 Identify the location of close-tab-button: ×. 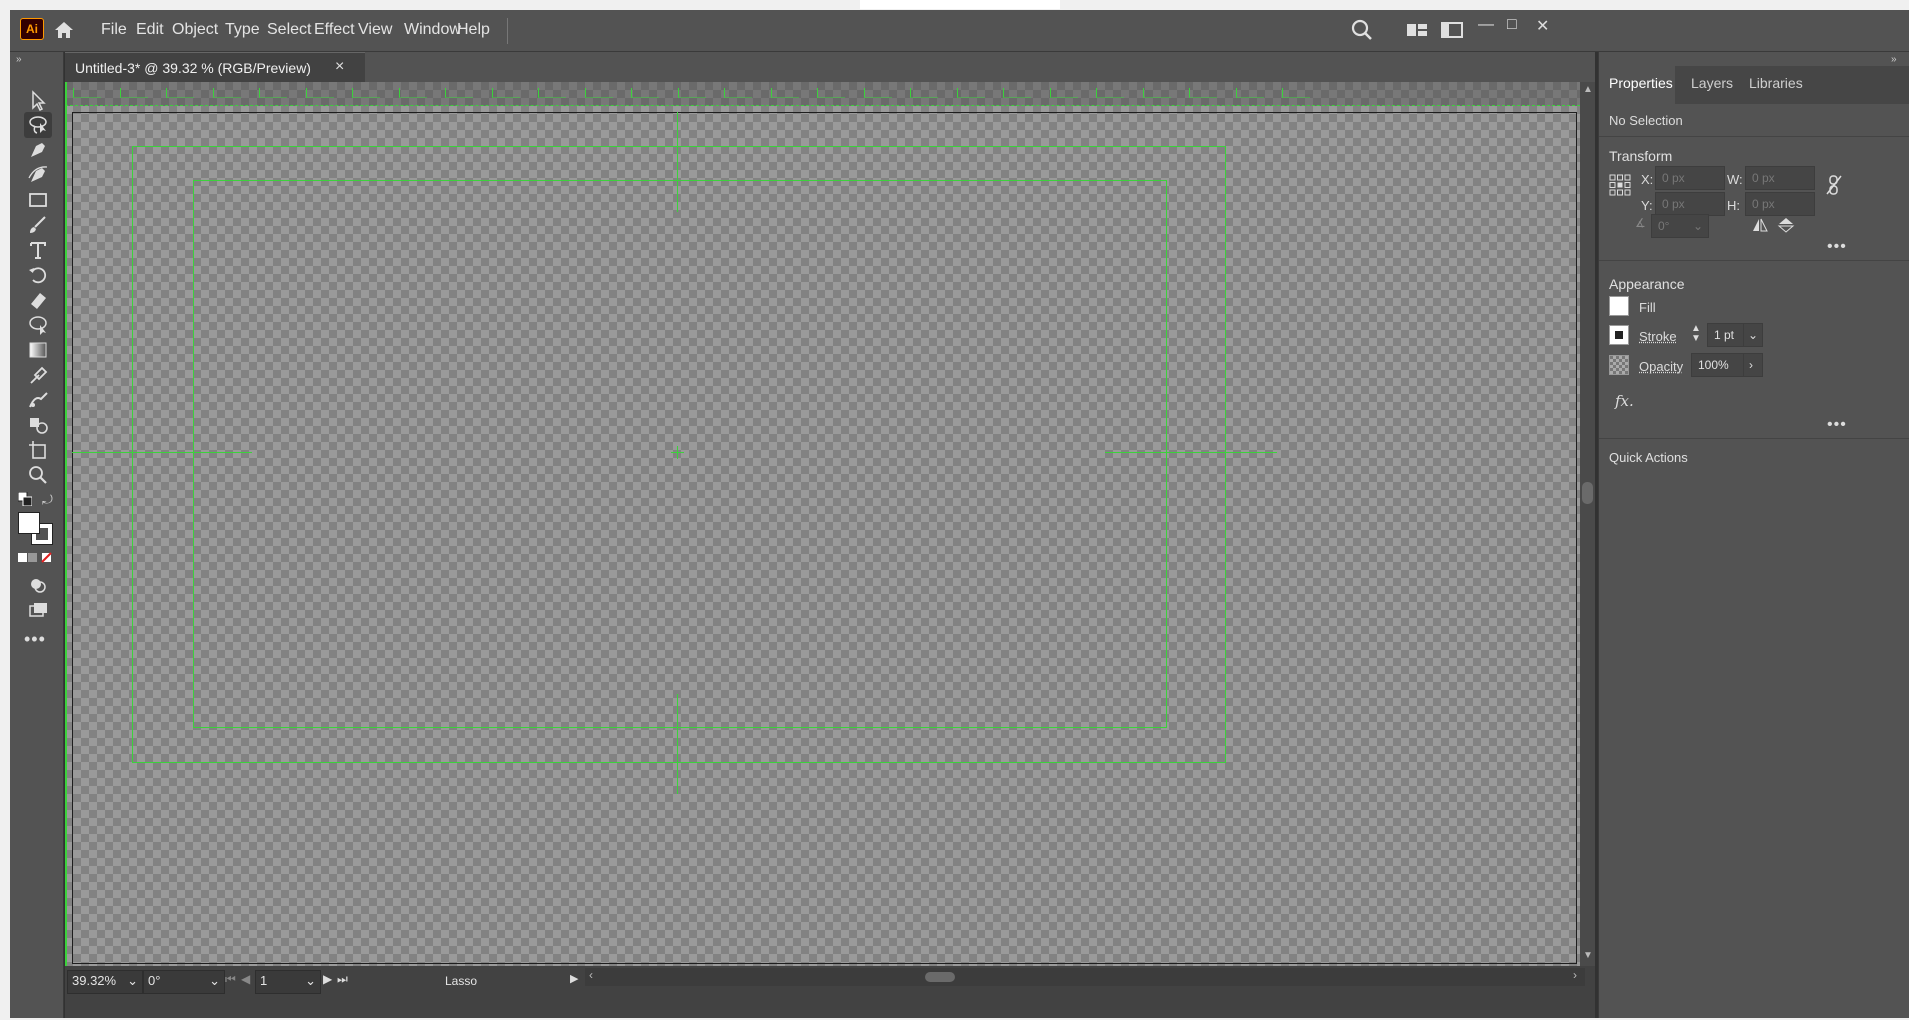
(339, 67).